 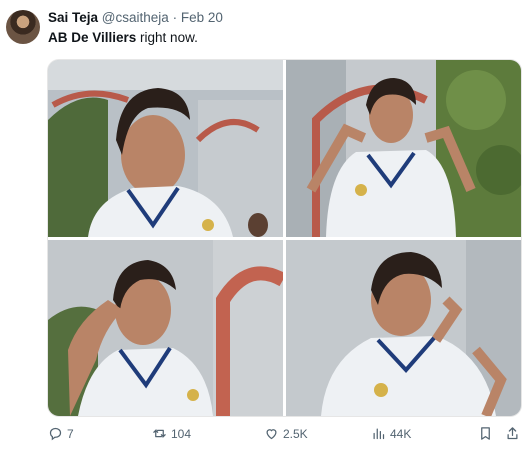 I want to click on avatar, so click(x=23, y=27).